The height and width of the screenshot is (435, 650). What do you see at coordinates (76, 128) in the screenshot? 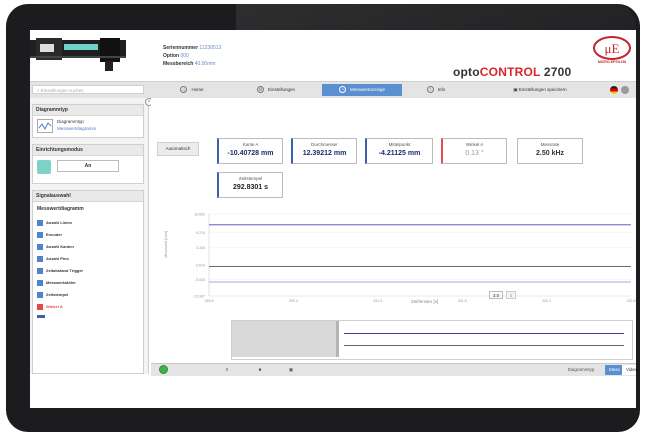
I see `diagramtype-value: Messwertdiagramm` at bounding box center [76, 128].